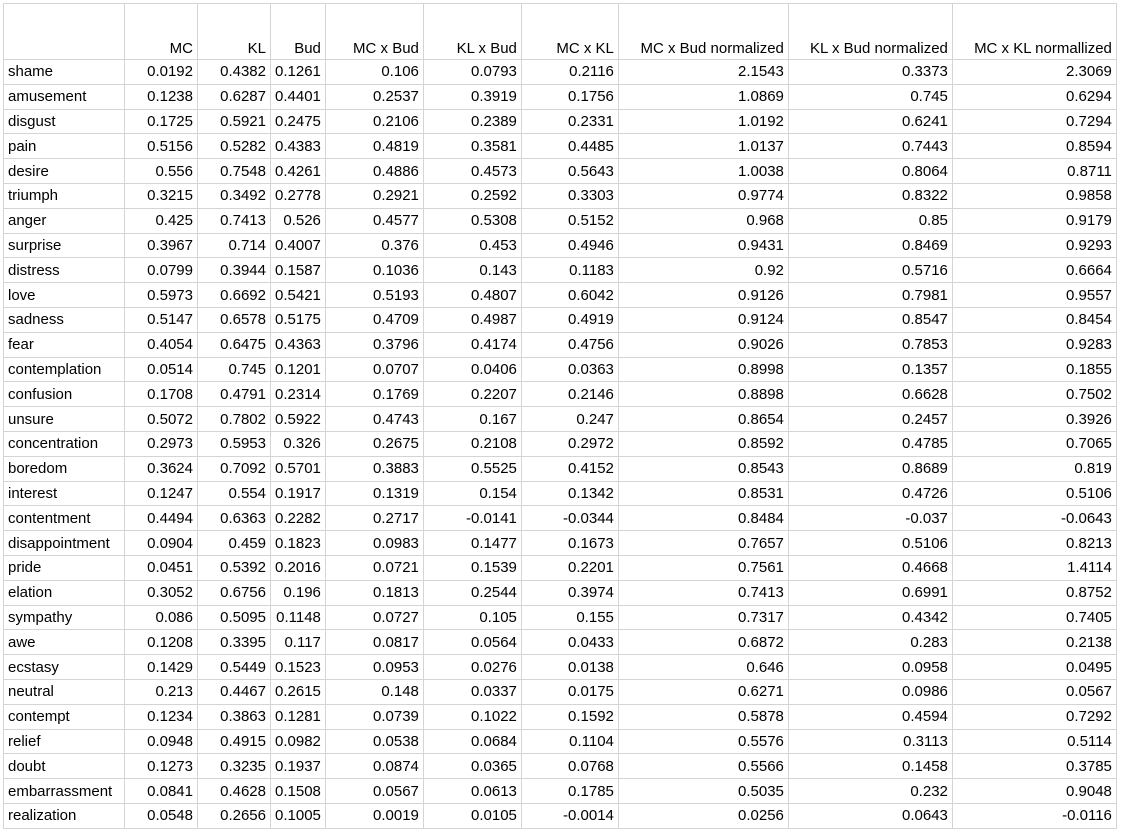 The width and height of the screenshot is (1134, 833). I want to click on value-cell: 0.2675, so click(374, 443).